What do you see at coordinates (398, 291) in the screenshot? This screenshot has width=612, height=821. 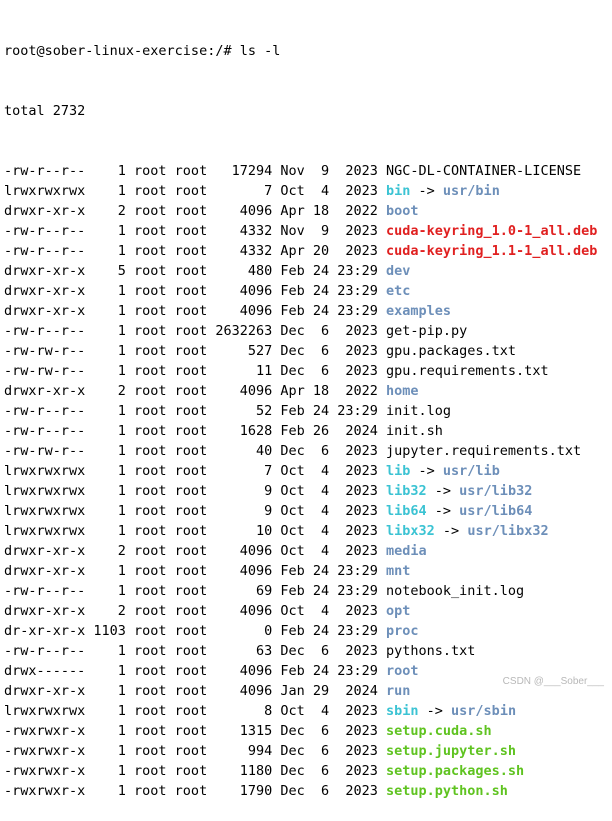 I see `file-name: etc` at bounding box center [398, 291].